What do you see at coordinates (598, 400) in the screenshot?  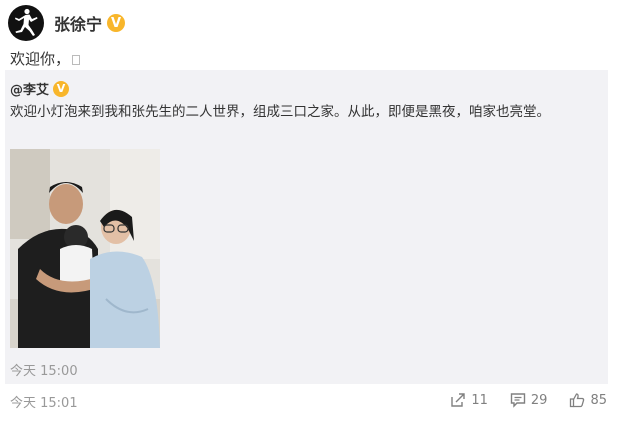 I see `like-count: 85` at bounding box center [598, 400].